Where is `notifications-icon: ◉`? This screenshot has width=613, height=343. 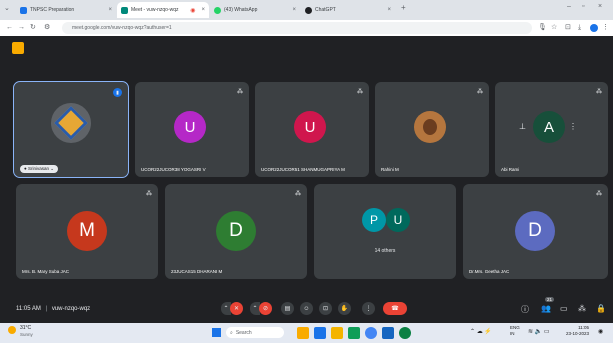 notifications-icon: ◉ is located at coordinates (600, 331).